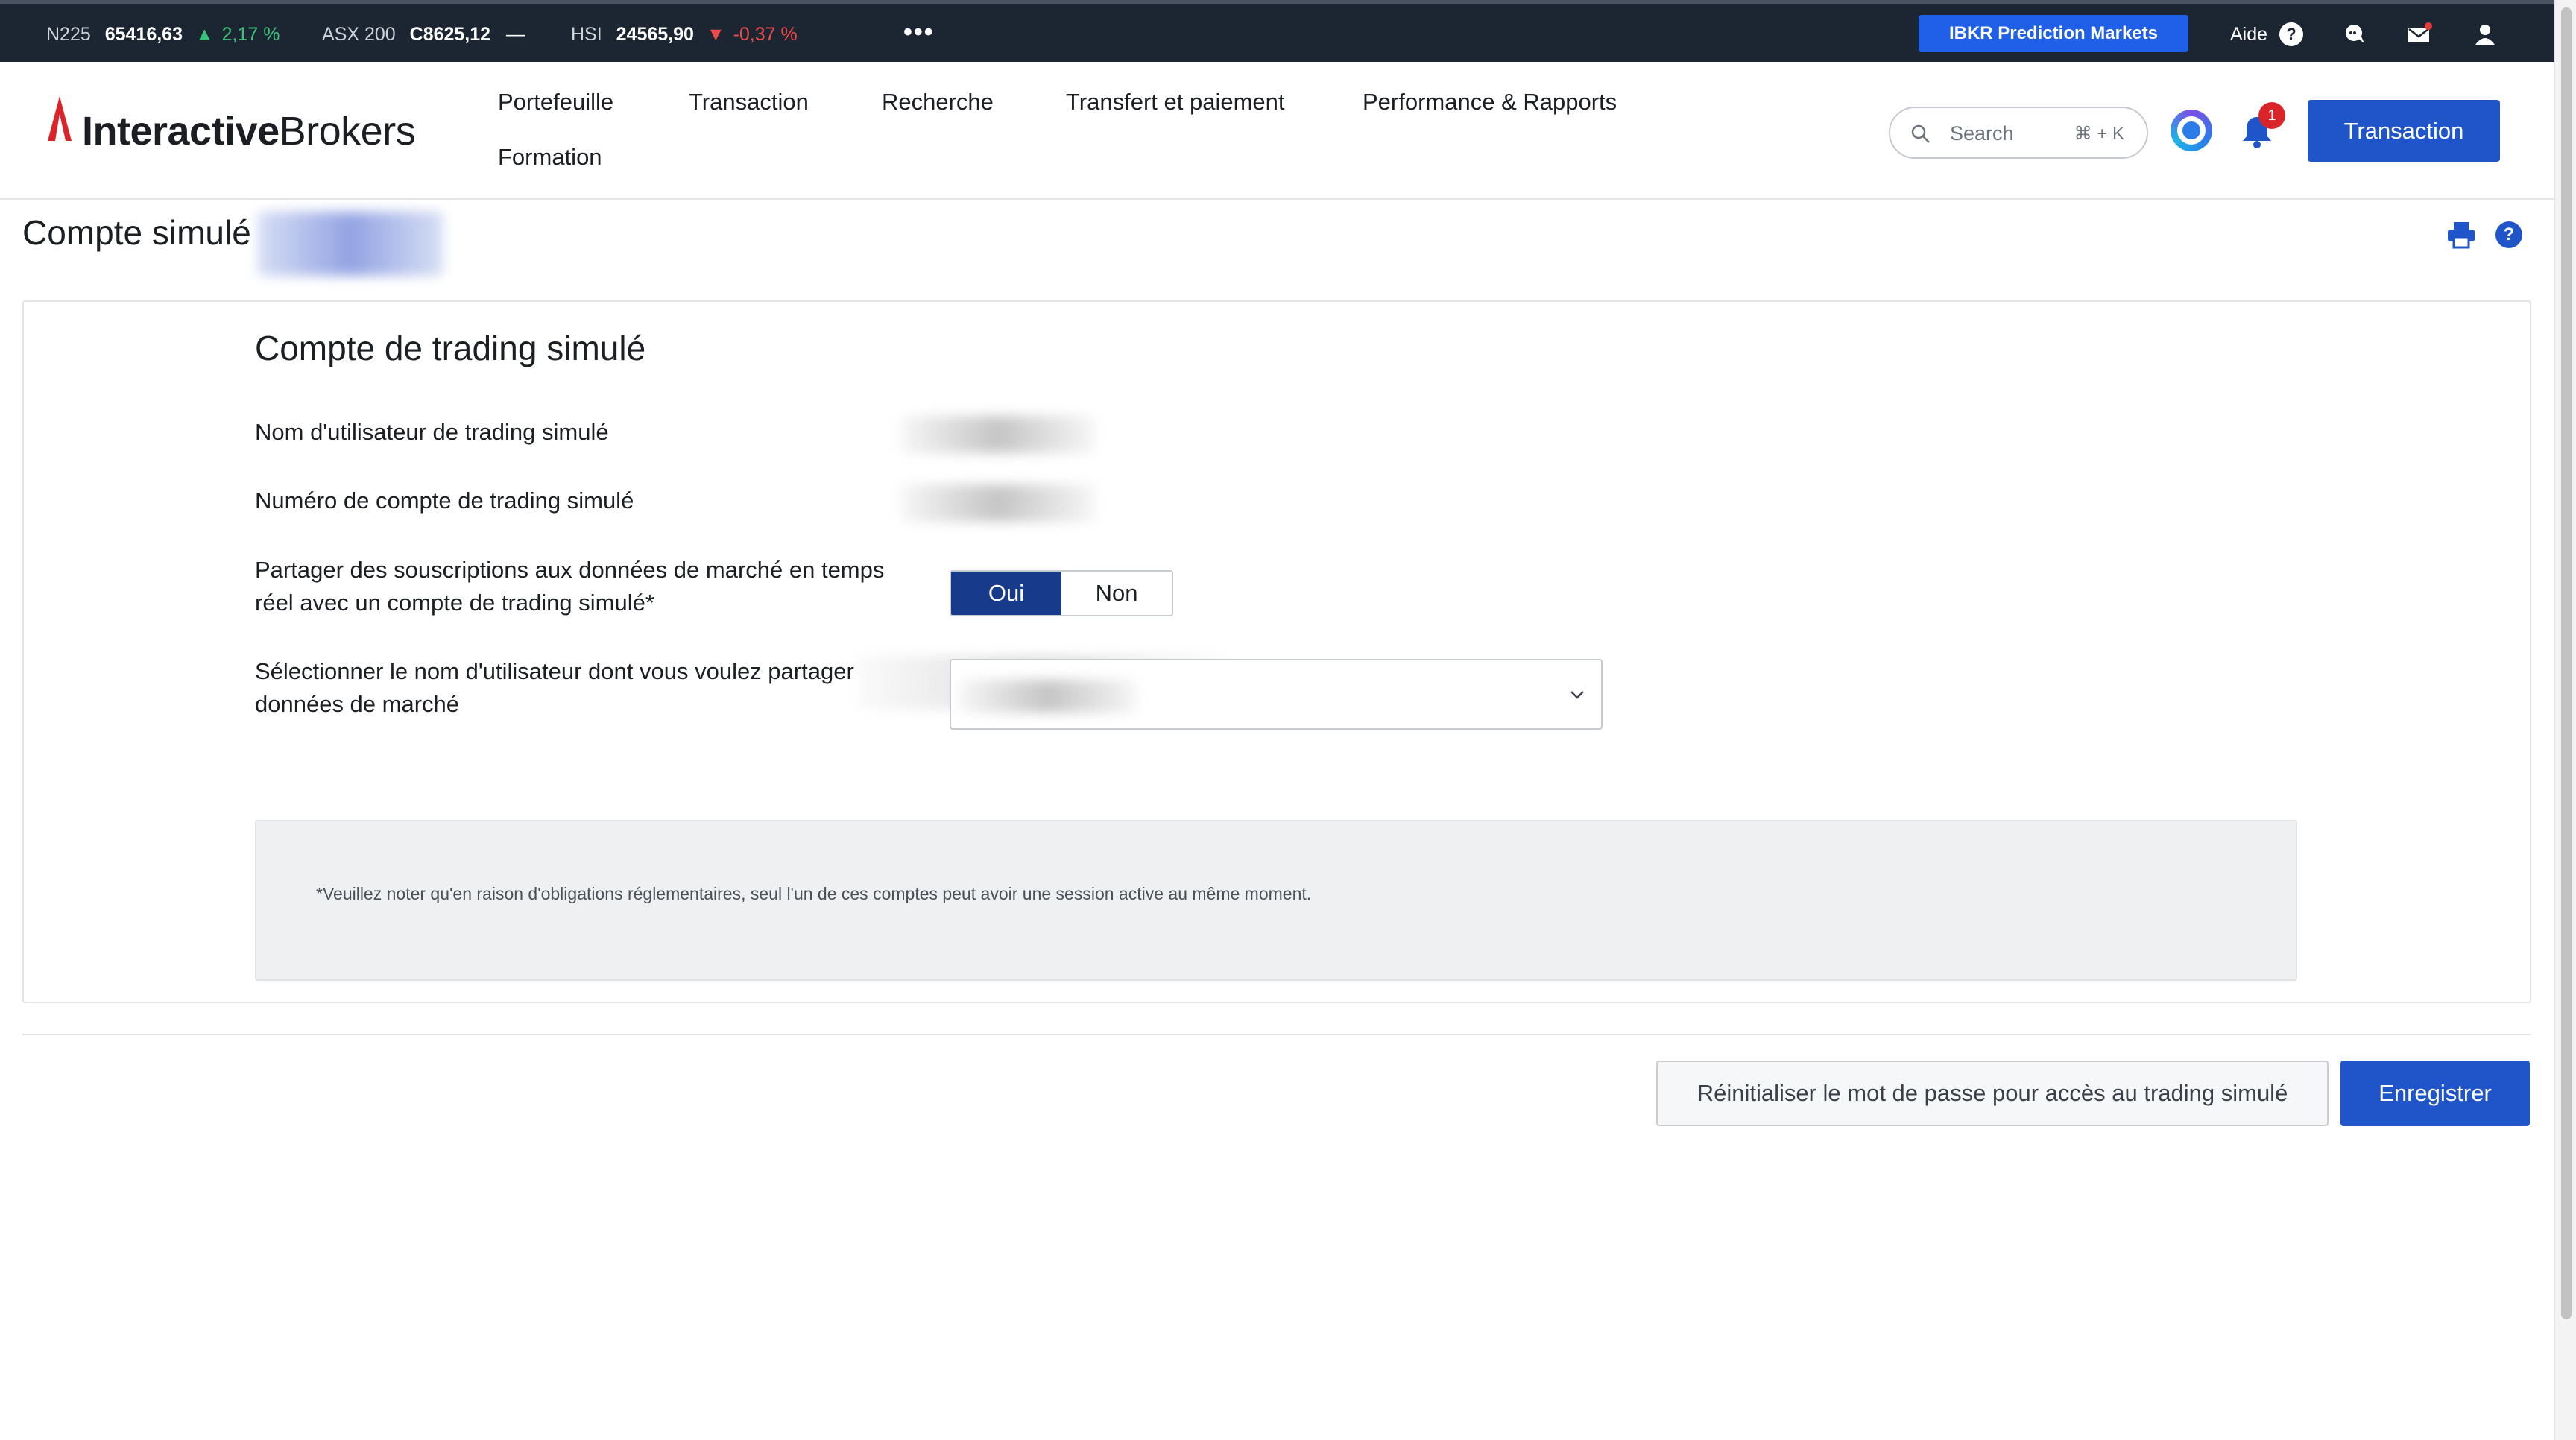 This screenshot has height=1440, width=2576. I want to click on nav-item-transfert: Transfert et paiement, so click(1175, 102).